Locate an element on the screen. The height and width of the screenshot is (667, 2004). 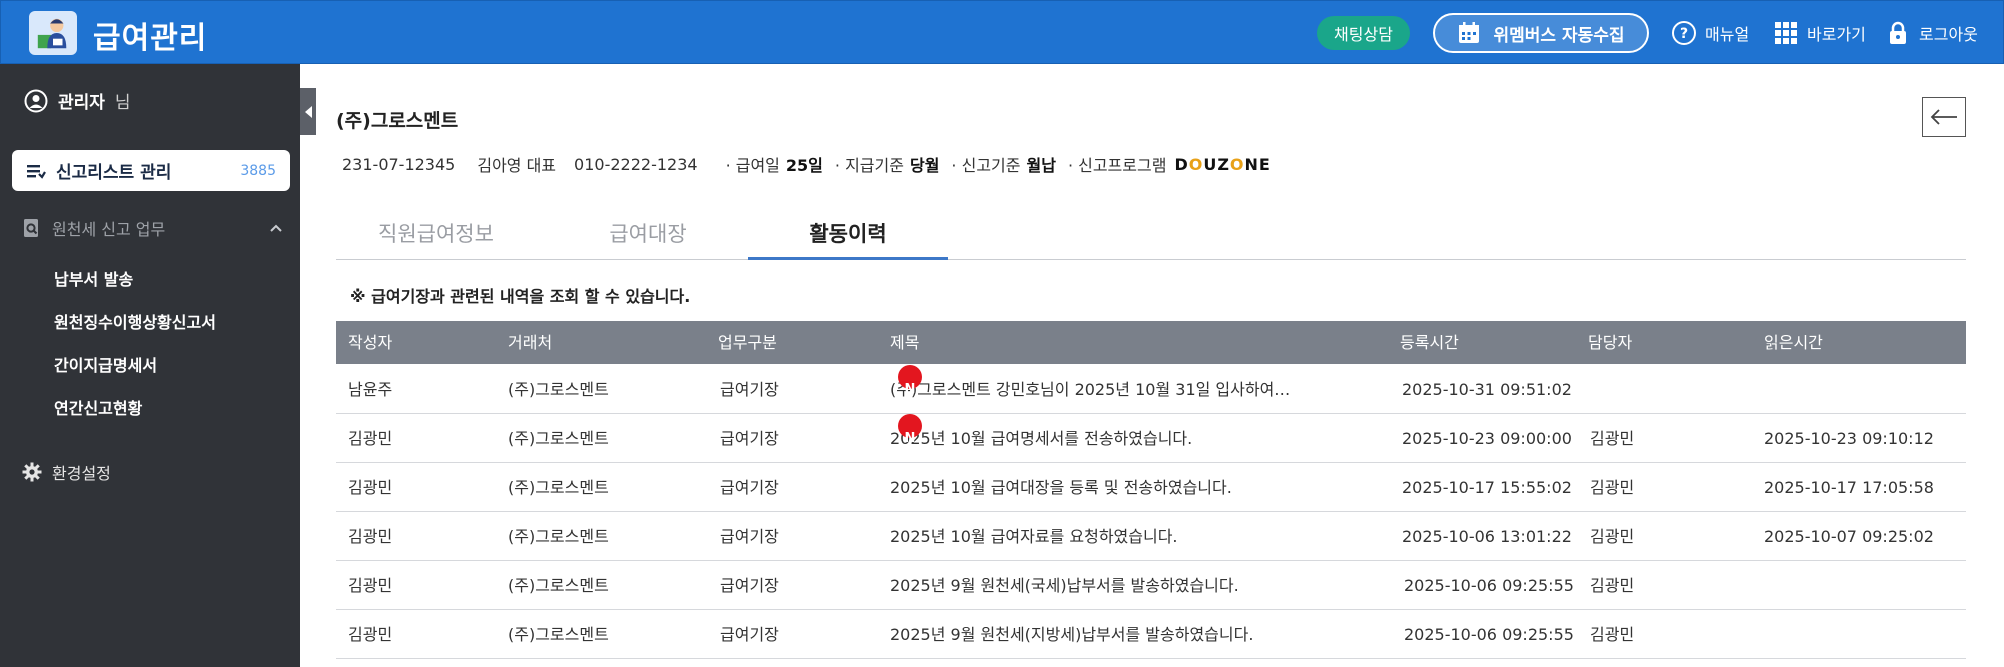
admin-profile: 관리자 님 is located at coordinates (77, 100).